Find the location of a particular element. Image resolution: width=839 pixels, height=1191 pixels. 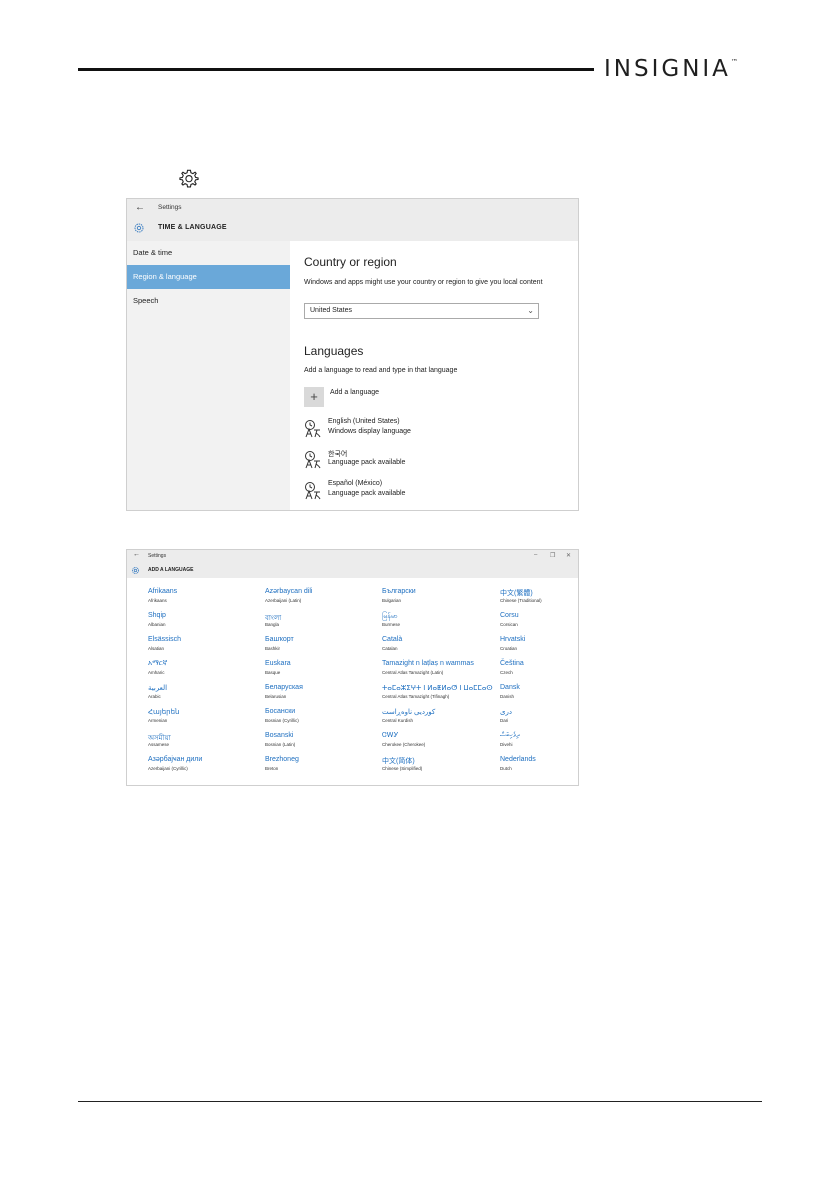

language-native-name: Corsu is located at coordinates (509, 615).